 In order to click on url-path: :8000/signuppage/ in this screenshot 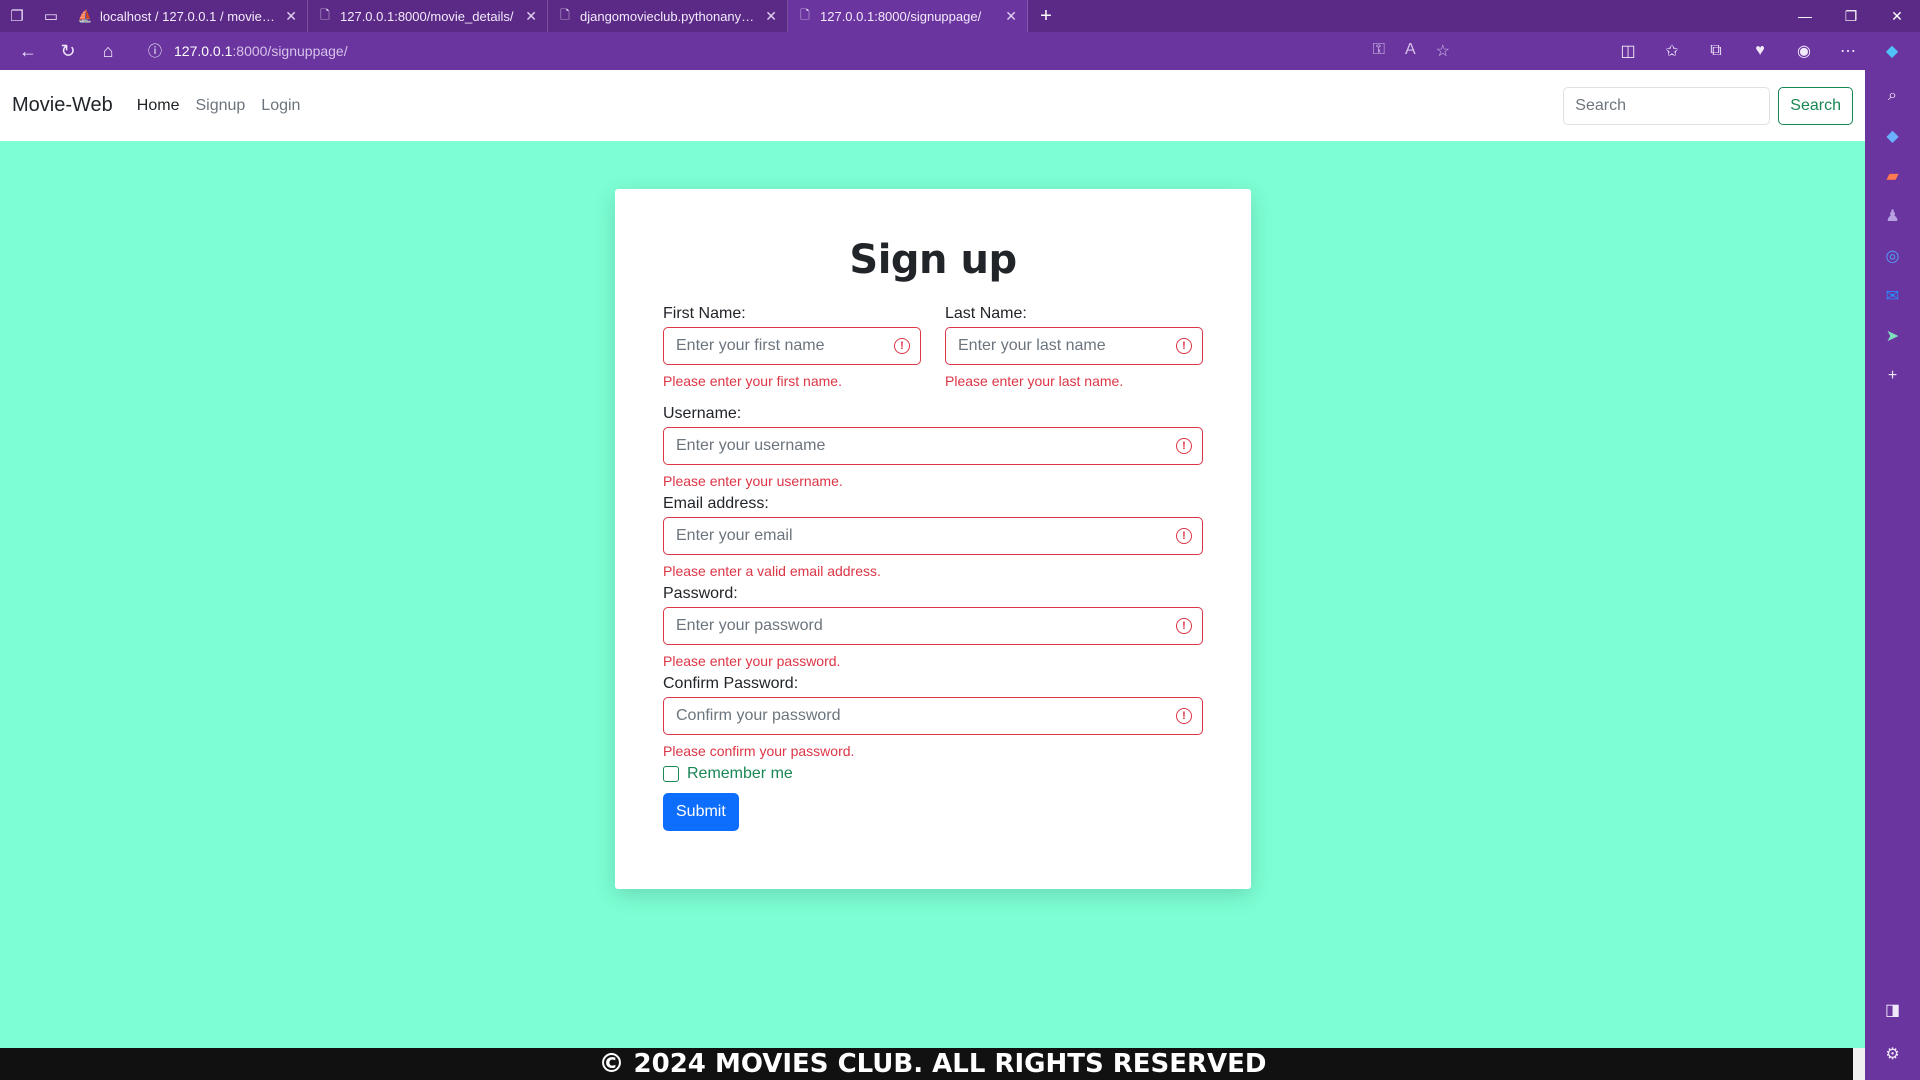, I will do `click(290, 51)`.